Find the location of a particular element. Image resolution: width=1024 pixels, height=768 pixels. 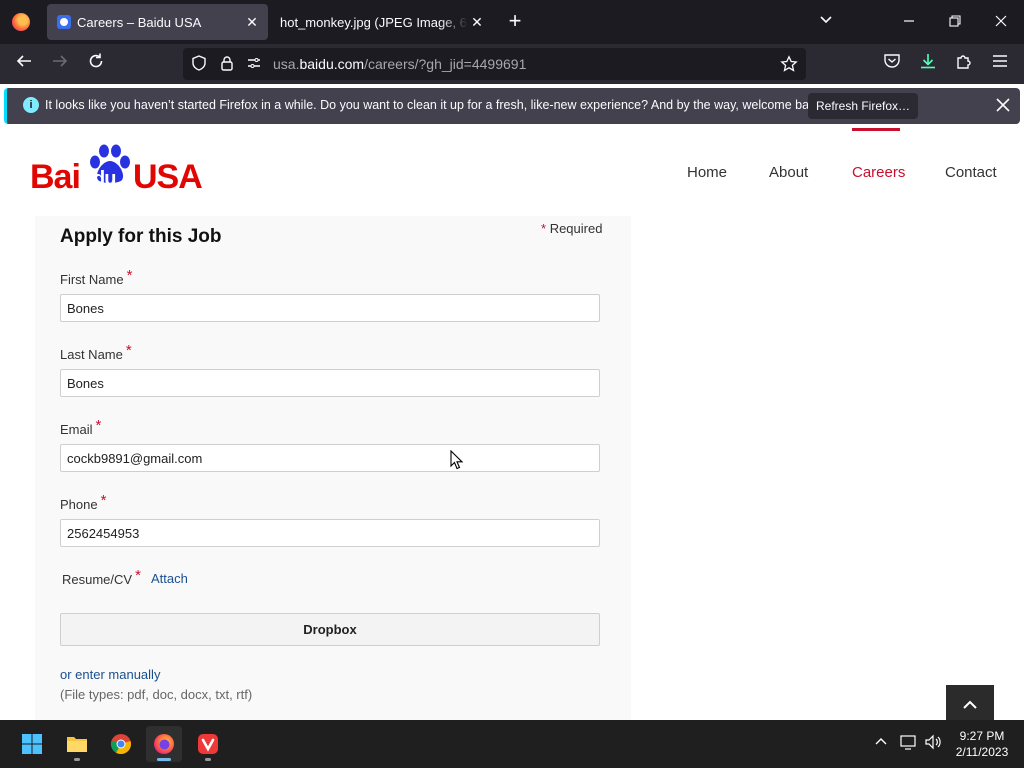

vivaldi-button is located at coordinates (208, 744).